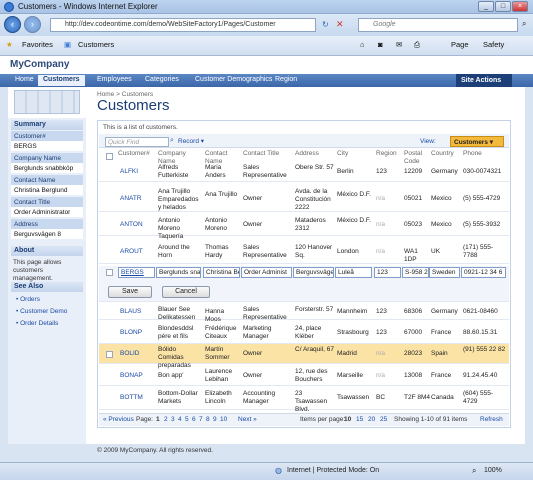 This screenshot has width=533, height=480. What do you see at coordinates (383, 419) in the screenshot?
I see `per-page-option: 25` at bounding box center [383, 419].